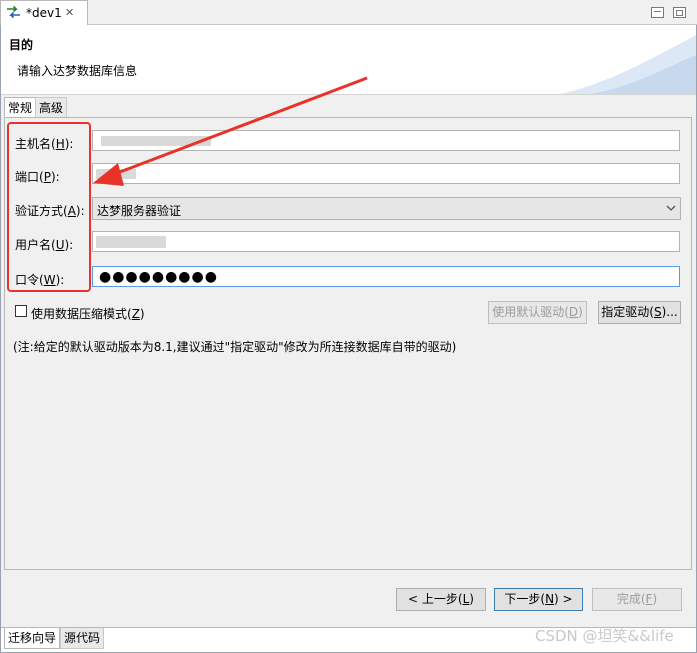 This screenshot has width=697, height=653. What do you see at coordinates (671, 209) in the screenshot?
I see `chevron-down-icon` at bounding box center [671, 209].